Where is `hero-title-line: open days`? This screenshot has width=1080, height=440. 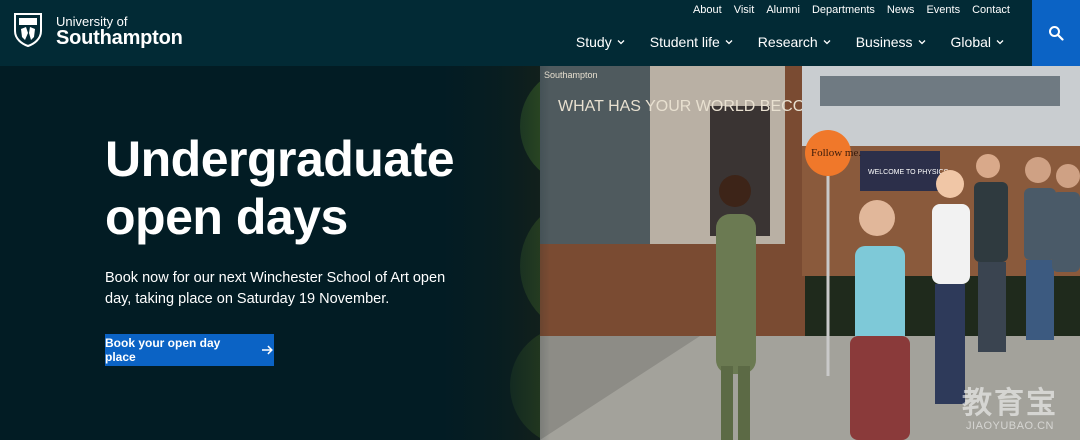
hero-title-line: open days is located at coordinates (226, 217).